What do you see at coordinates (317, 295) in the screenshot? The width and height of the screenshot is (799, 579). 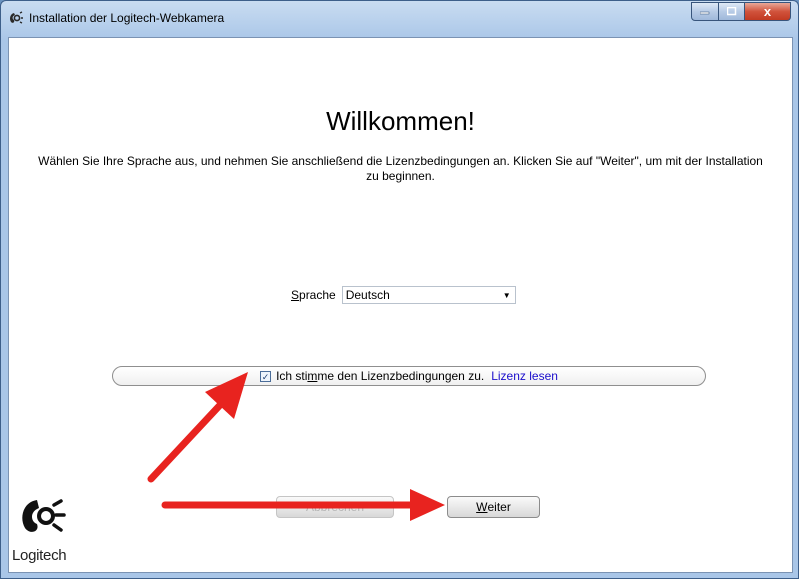 I see `language-label-rest: prache` at bounding box center [317, 295].